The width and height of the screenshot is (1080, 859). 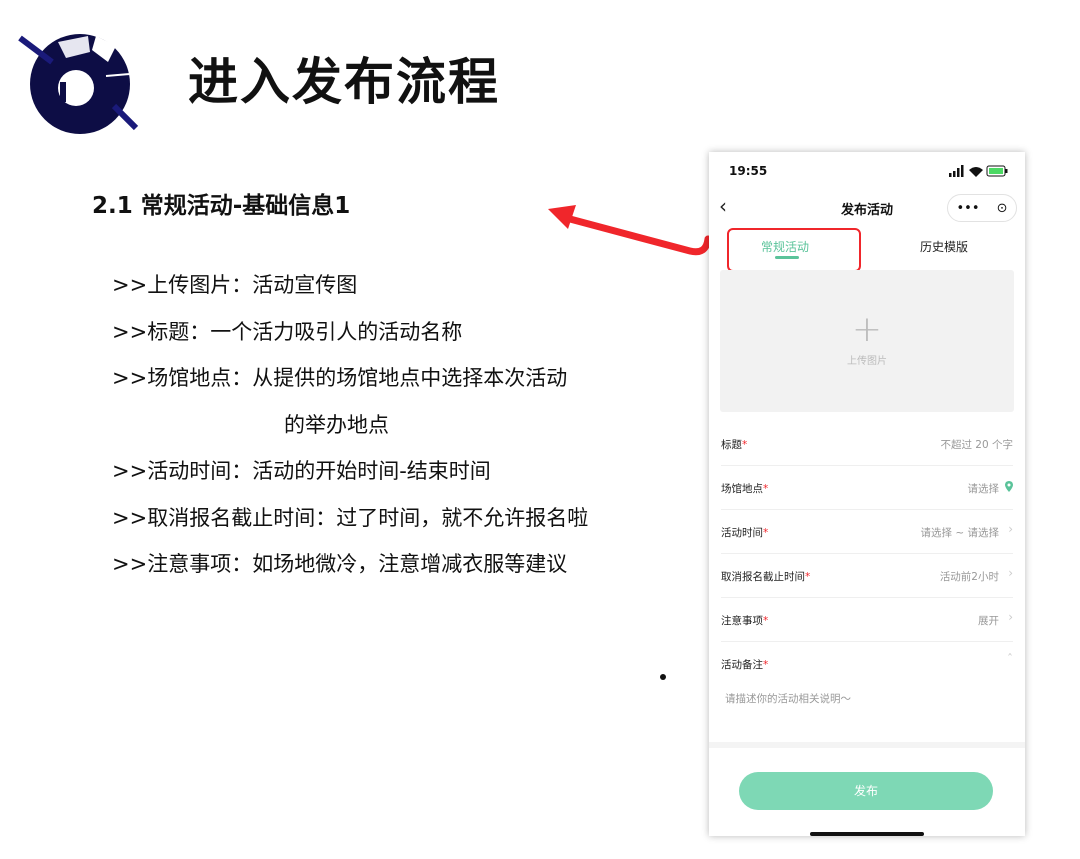 I want to click on signal-wifi-battery-icon, so click(x=978, y=171).